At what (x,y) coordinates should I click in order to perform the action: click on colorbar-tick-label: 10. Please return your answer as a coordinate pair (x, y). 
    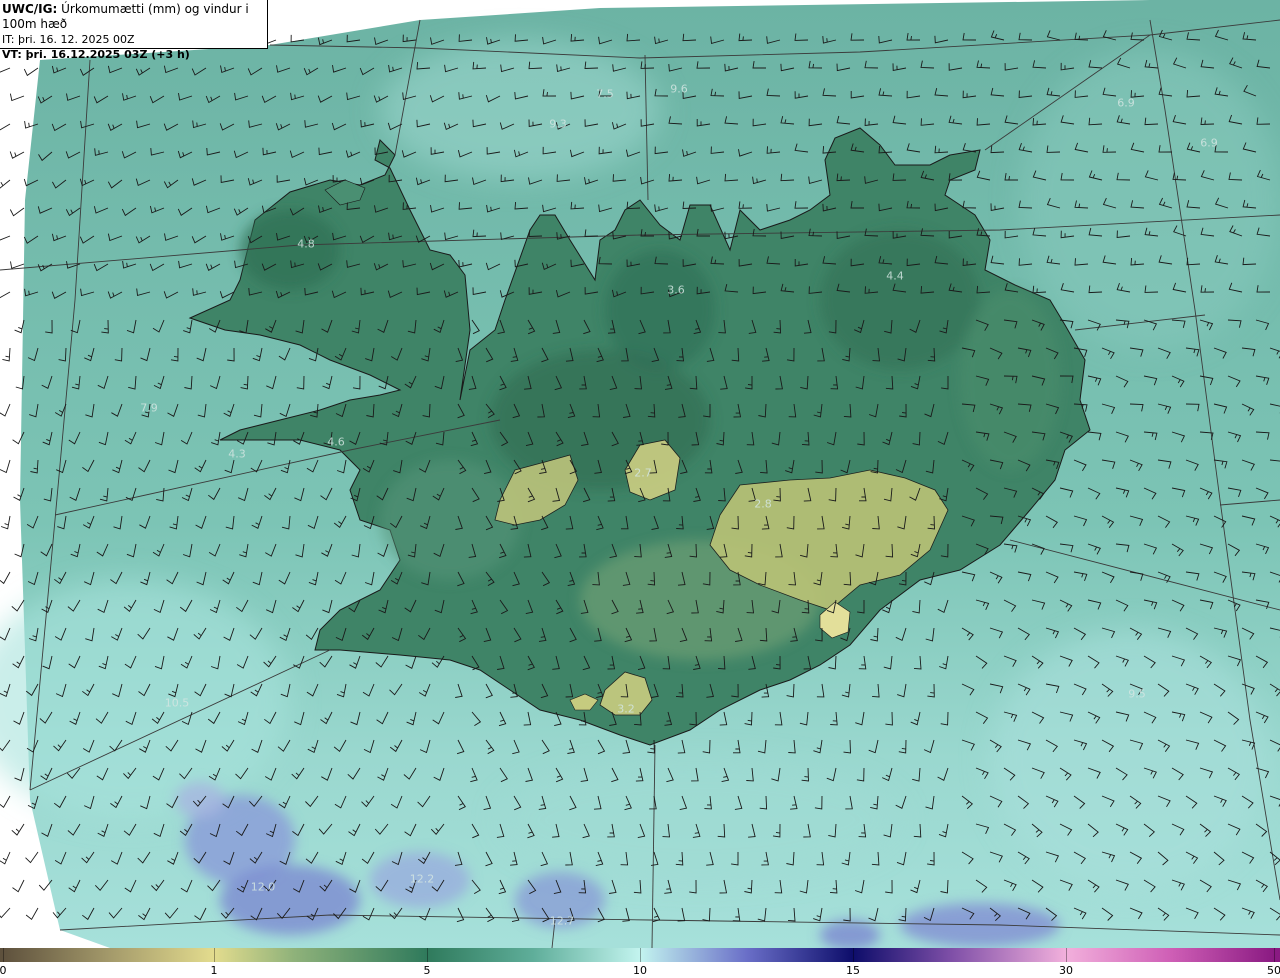
    Looking at the image, I should click on (640, 970).